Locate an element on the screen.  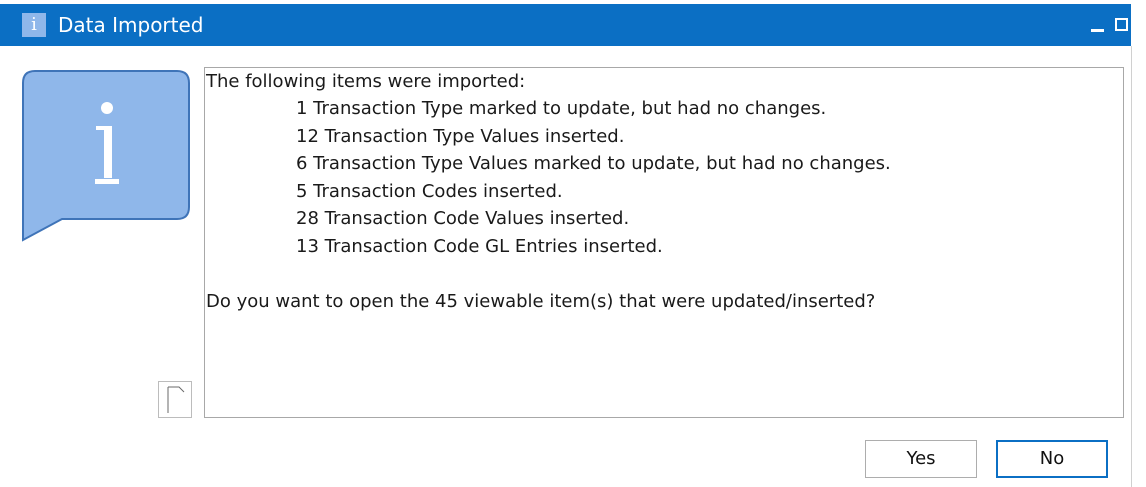
info-speech-bubble-icon is located at coordinates (106, 156).